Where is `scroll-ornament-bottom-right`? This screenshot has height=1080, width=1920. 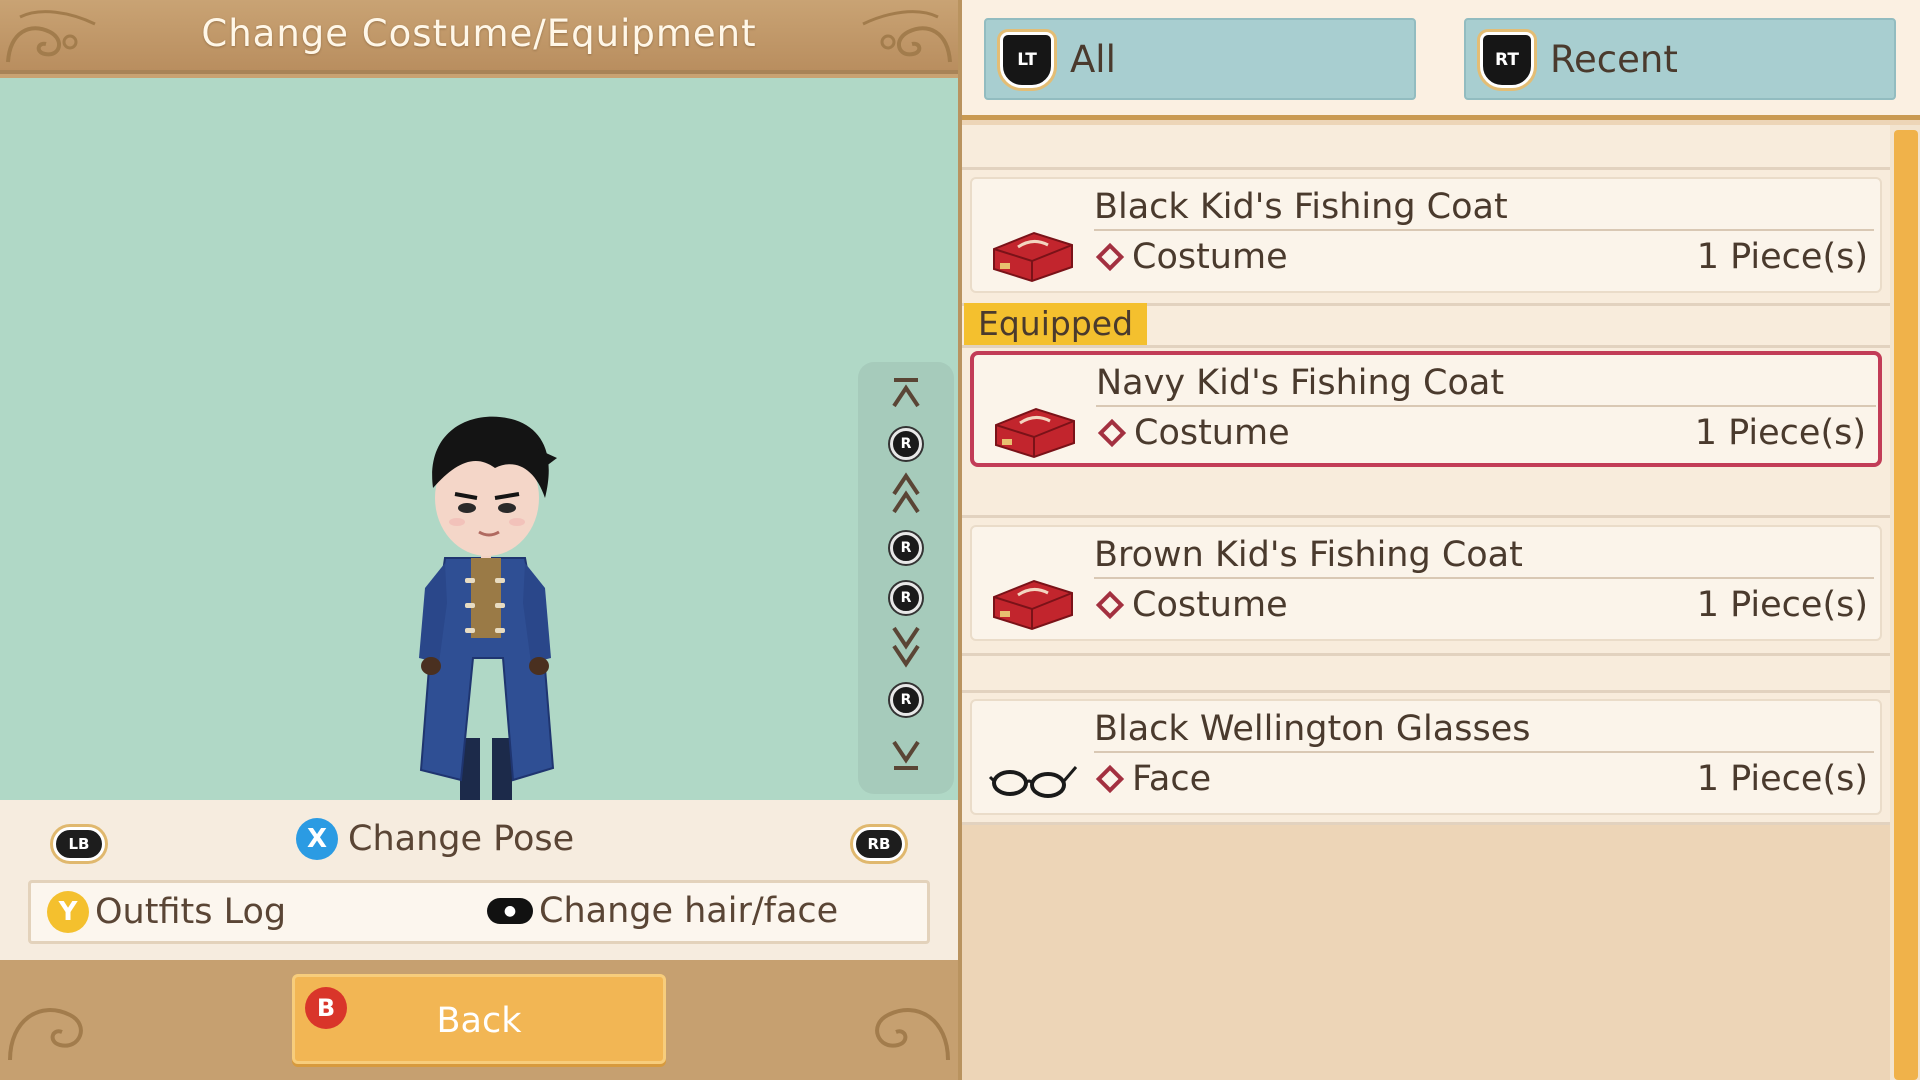 scroll-ornament-bottom-right is located at coordinates (912, 1034).